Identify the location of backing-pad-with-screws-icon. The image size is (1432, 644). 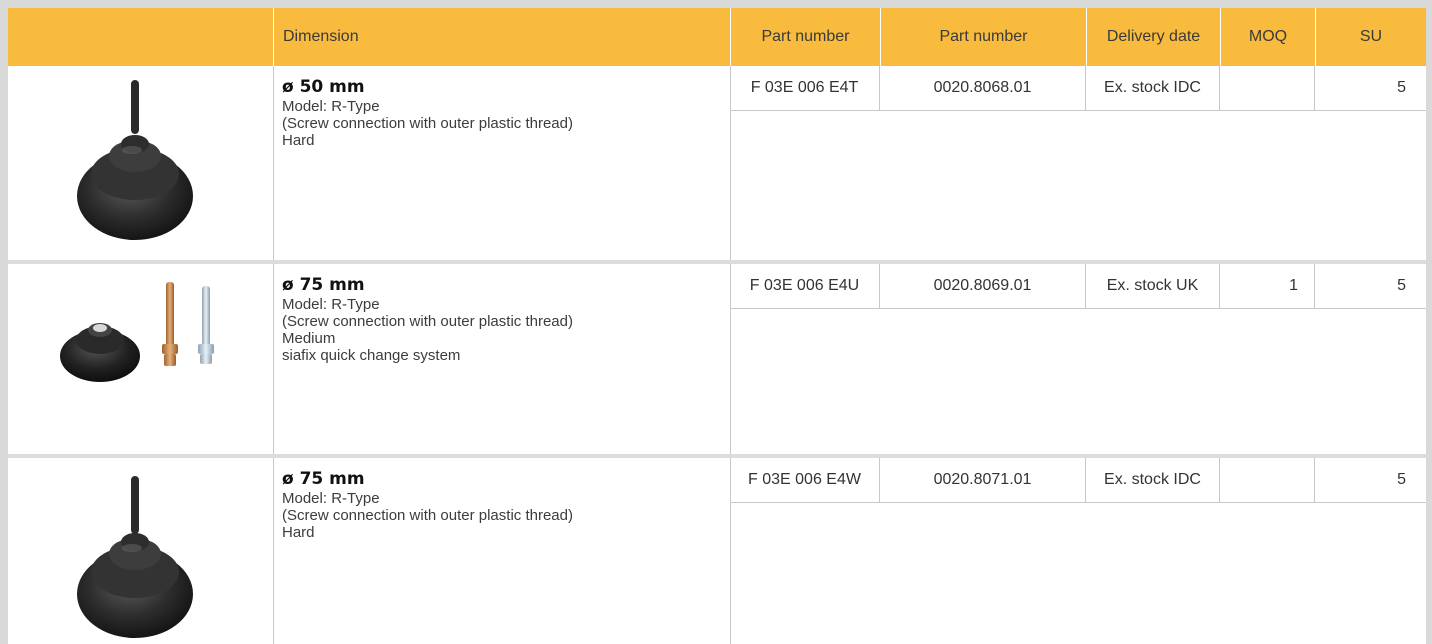
(137, 332).